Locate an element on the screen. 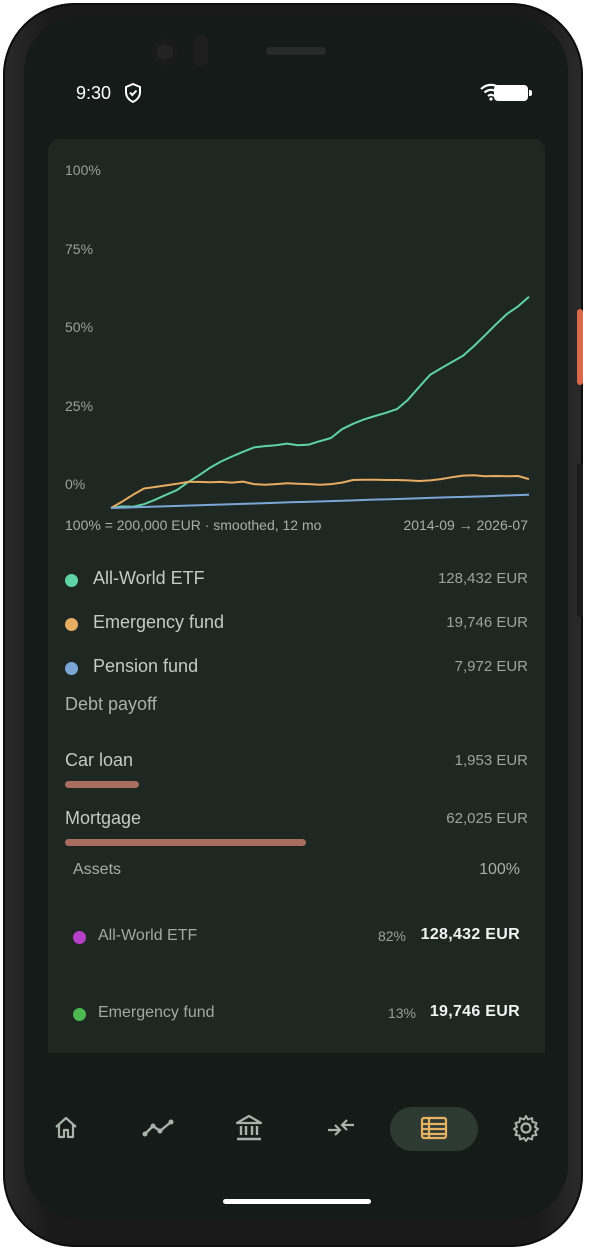  trend-icon is located at coordinates (158, 1128).